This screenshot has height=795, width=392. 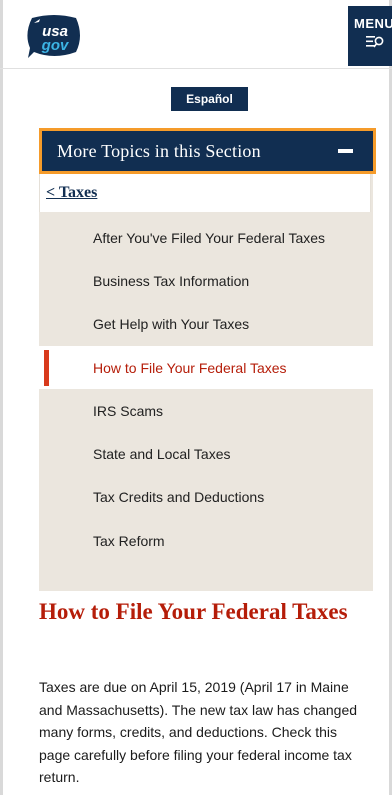 I want to click on menu-label: MENU, so click(x=373, y=23).